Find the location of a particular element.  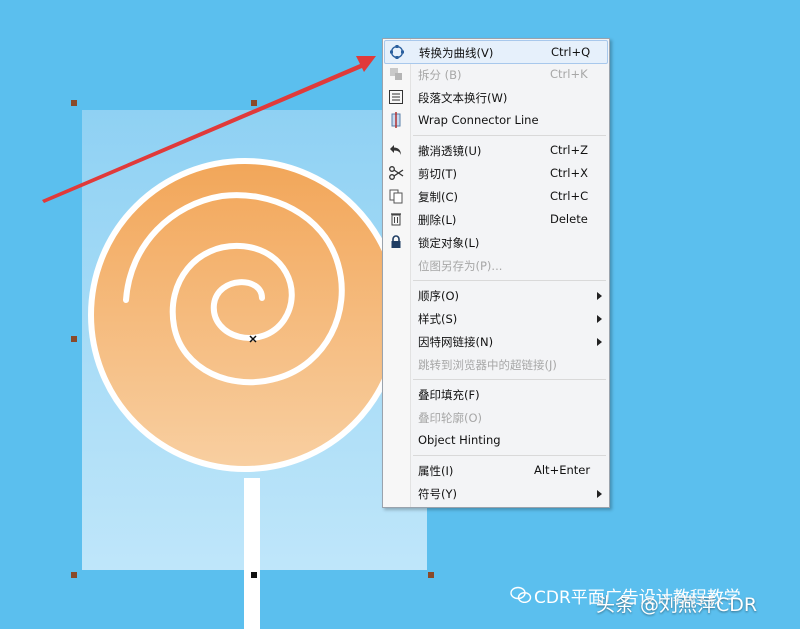

menu-item-label: 叠印填充(F) is located at coordinates (449, 395).